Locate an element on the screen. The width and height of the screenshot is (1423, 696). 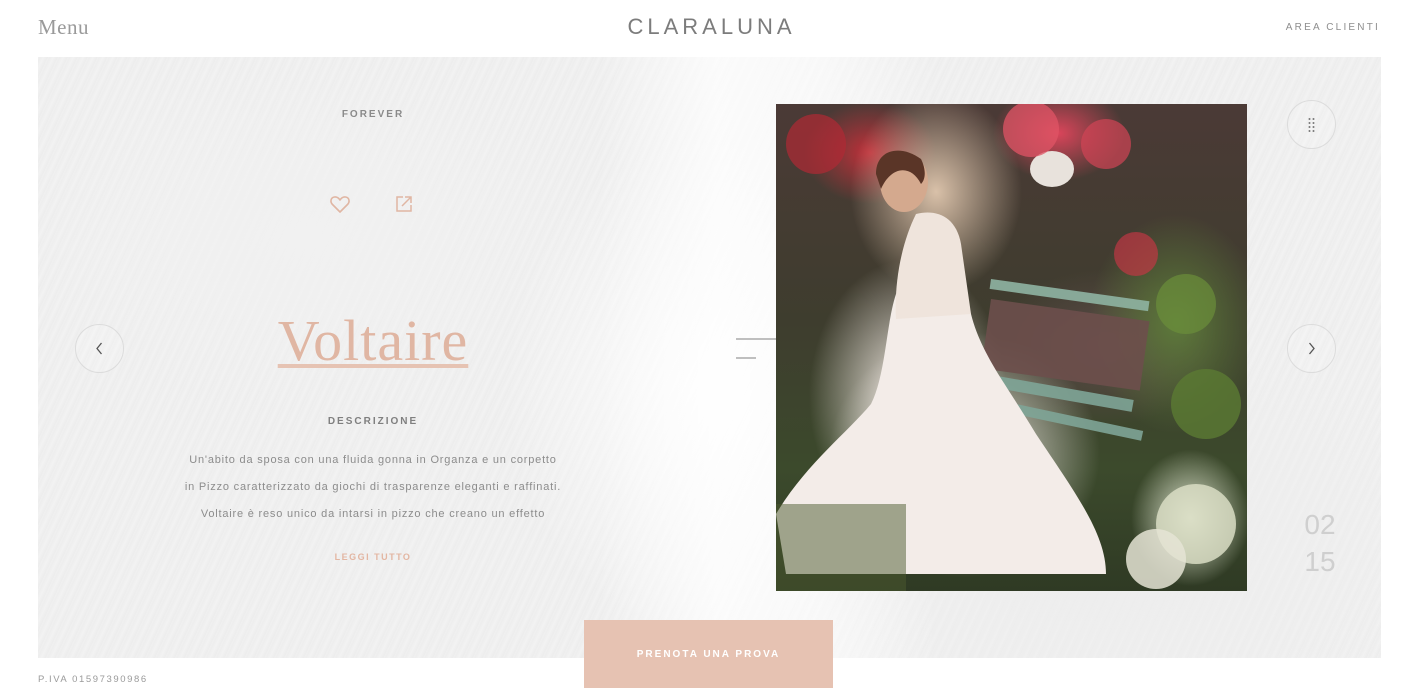
slide-current-number: 02 is located at coordinates (1320, 524).